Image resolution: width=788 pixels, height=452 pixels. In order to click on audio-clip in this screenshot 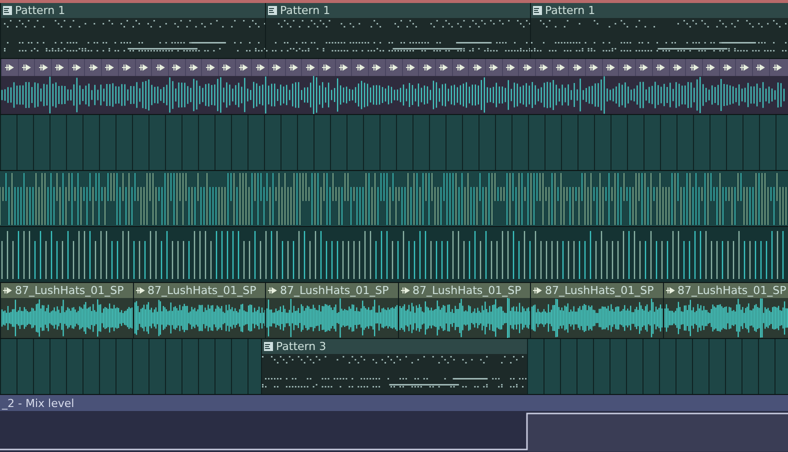, I will do `click(394, 86)`.